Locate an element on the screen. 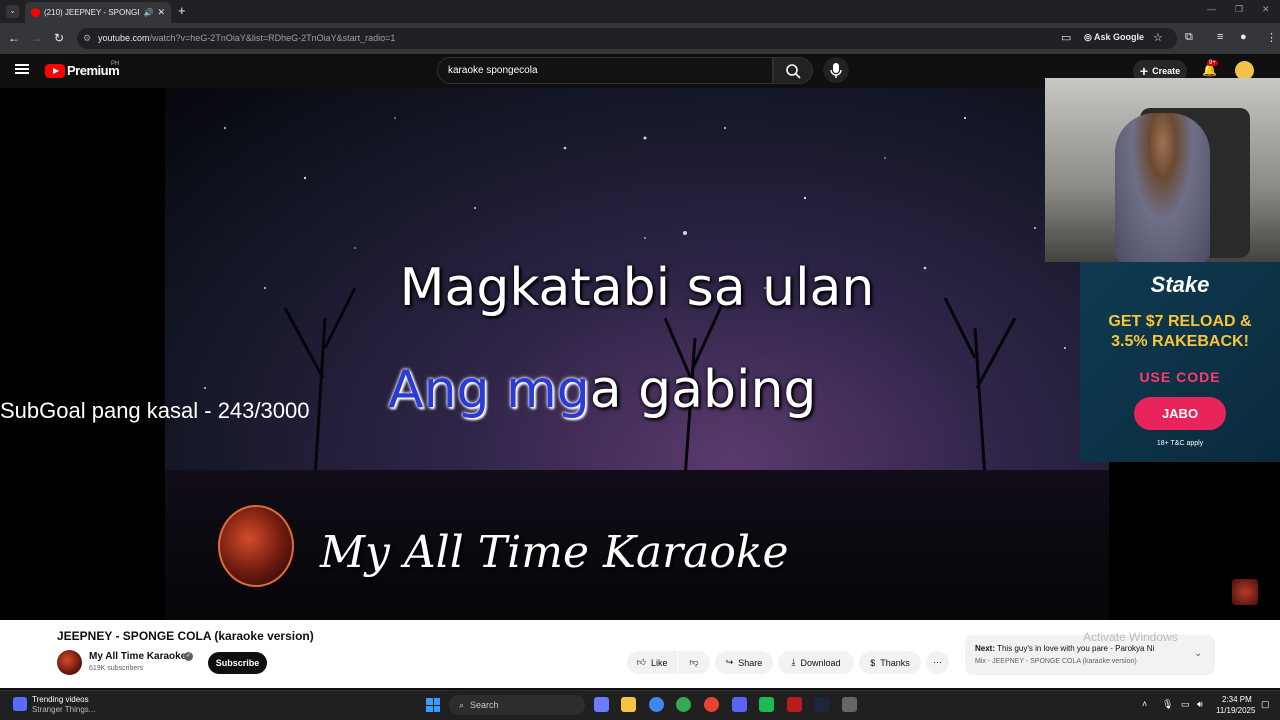 The height and width of the screenshot is (720, 1280). ad-terms: 18+ T&C apply is located at coordinates (1180, 443).